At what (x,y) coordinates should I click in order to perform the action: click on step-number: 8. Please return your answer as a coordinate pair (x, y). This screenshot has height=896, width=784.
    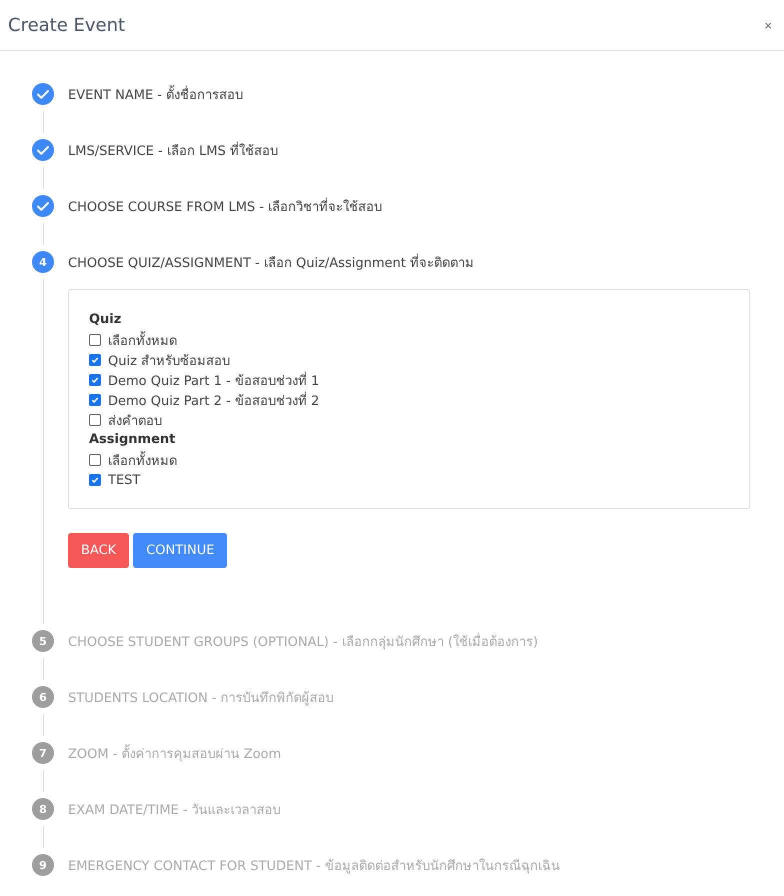
    Looking at the image, I should click on (43, 809).